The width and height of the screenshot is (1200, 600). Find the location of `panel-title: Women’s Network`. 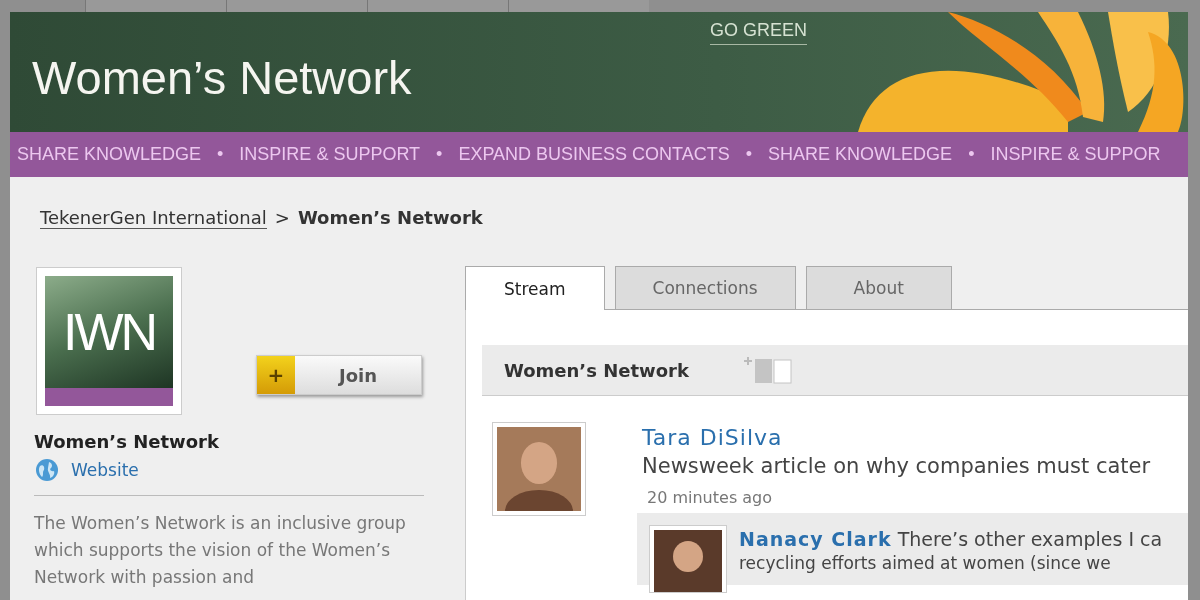

panel-title: Women’s Network is located at coordinates (596, 370).